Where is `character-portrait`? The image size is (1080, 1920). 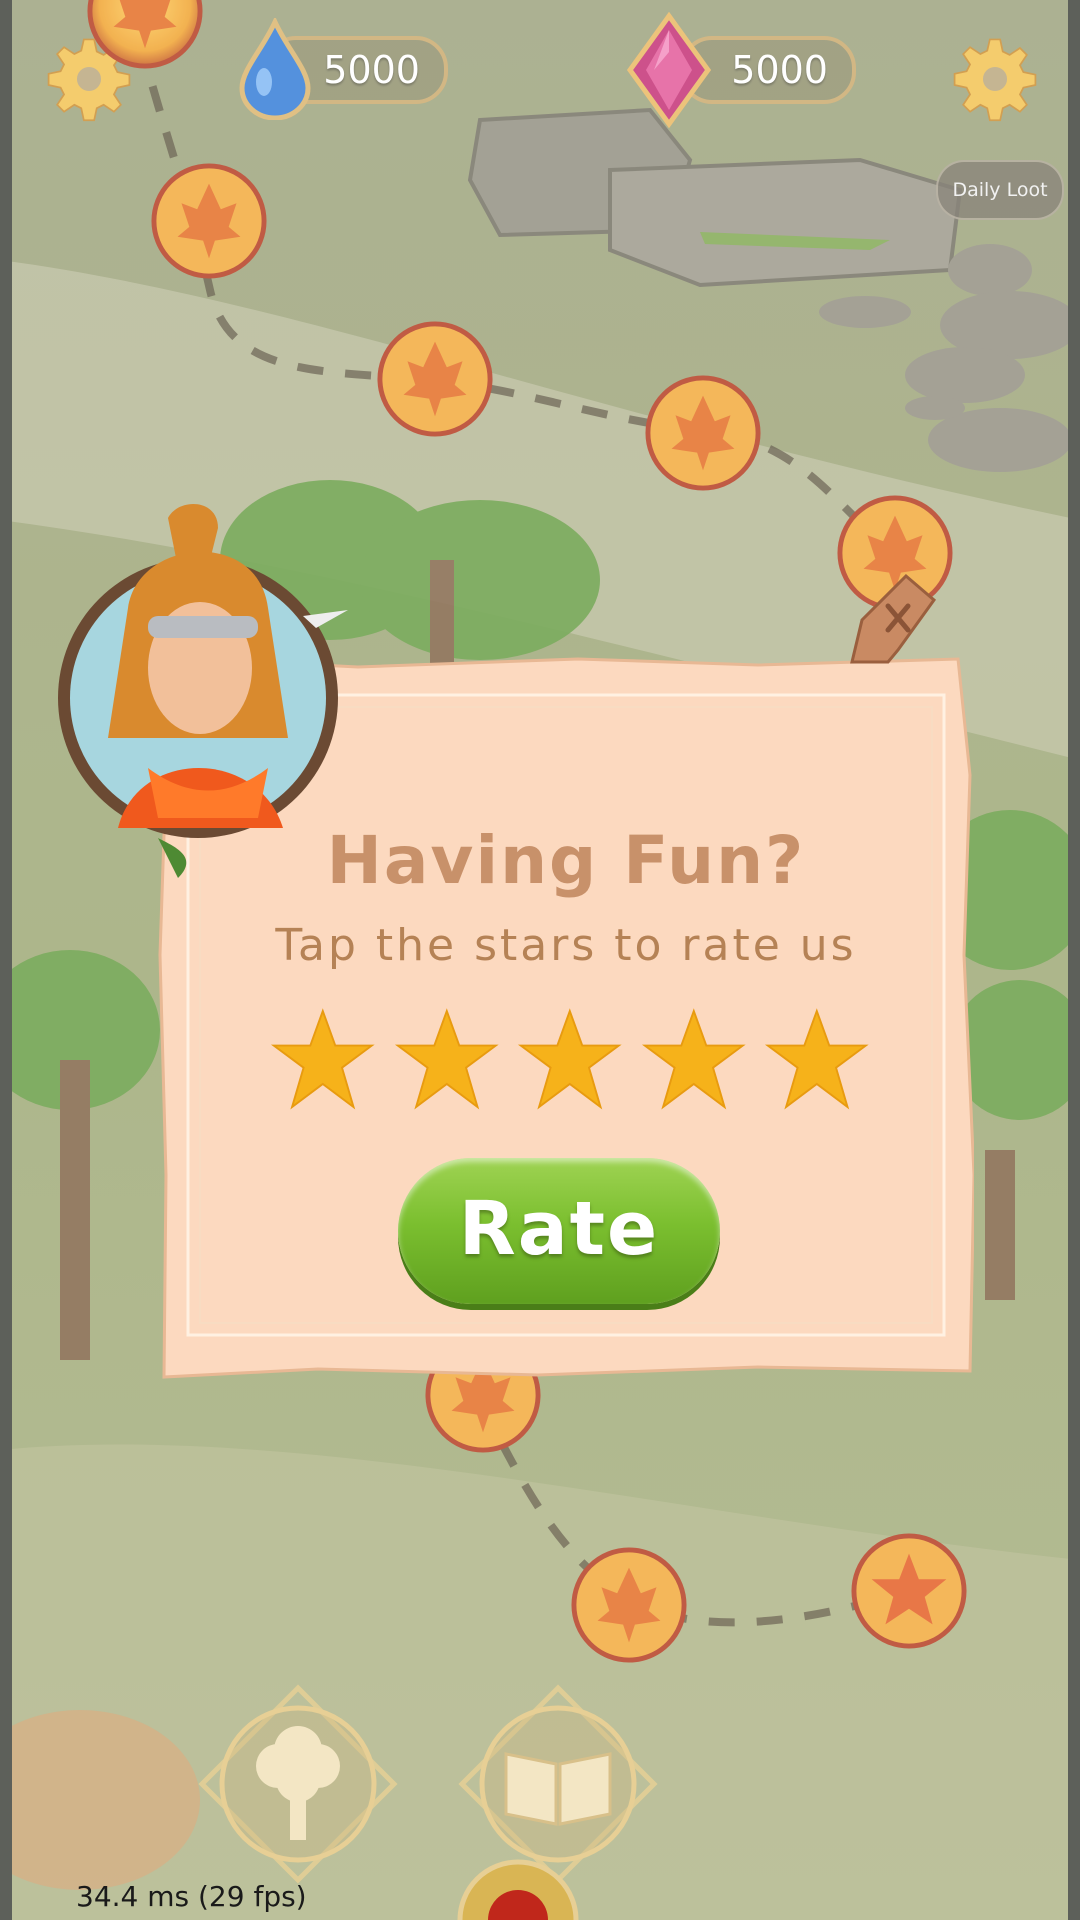
character-portrait is located at coordinates (203, 691).